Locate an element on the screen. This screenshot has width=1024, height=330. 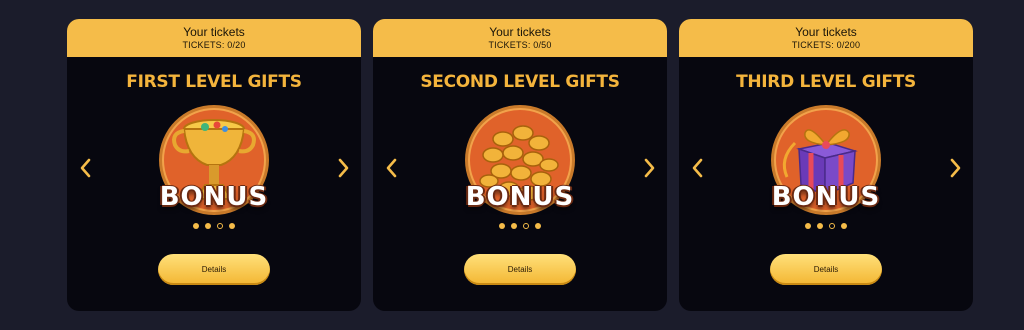
gift-level-title: FIRST LEVEL GIFTS is located at coordinates (214, 82).